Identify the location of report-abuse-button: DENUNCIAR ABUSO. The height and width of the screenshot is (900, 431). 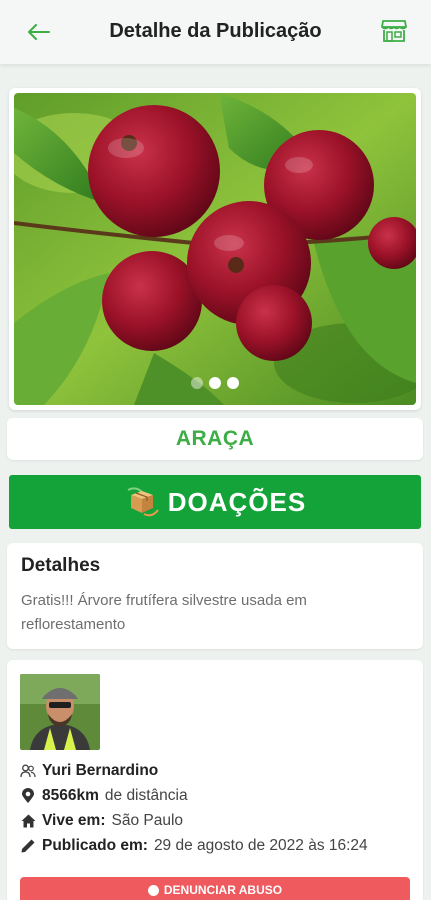
(215, 888).